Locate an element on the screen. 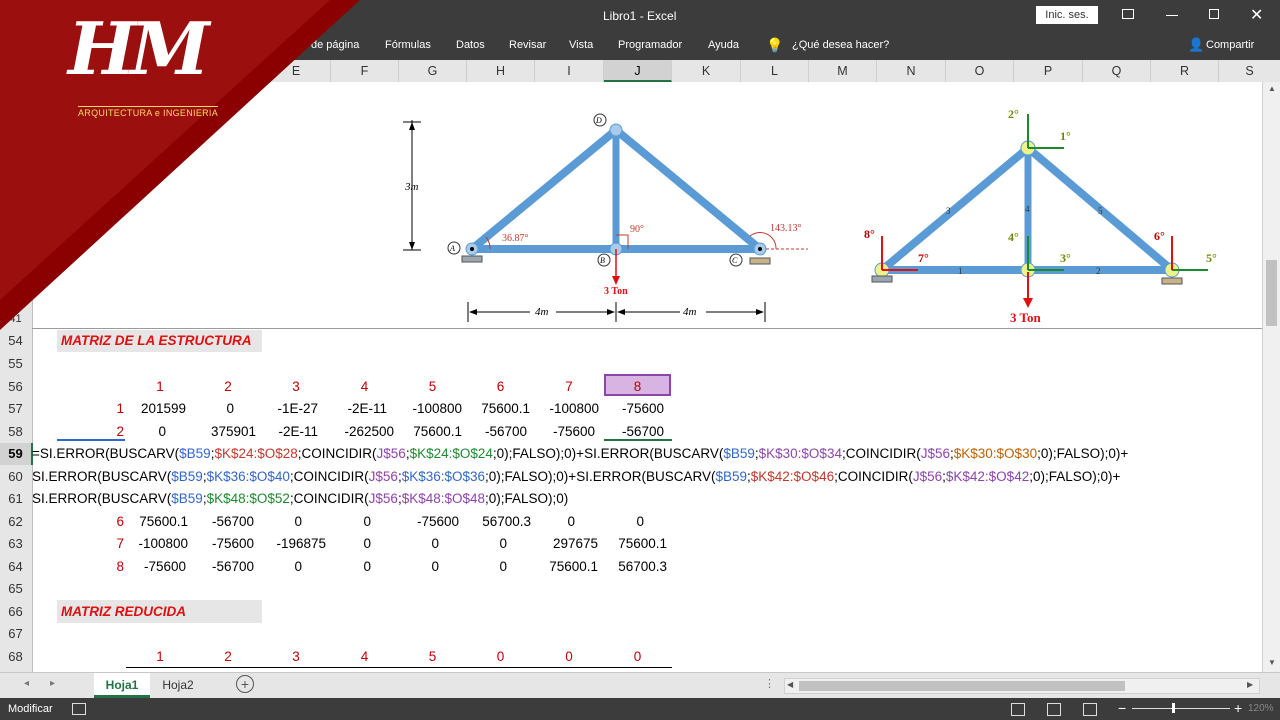 The height and width of the screenshot is (720, 1280). row-header-selected: 59 is located at coordinates (16, 454).